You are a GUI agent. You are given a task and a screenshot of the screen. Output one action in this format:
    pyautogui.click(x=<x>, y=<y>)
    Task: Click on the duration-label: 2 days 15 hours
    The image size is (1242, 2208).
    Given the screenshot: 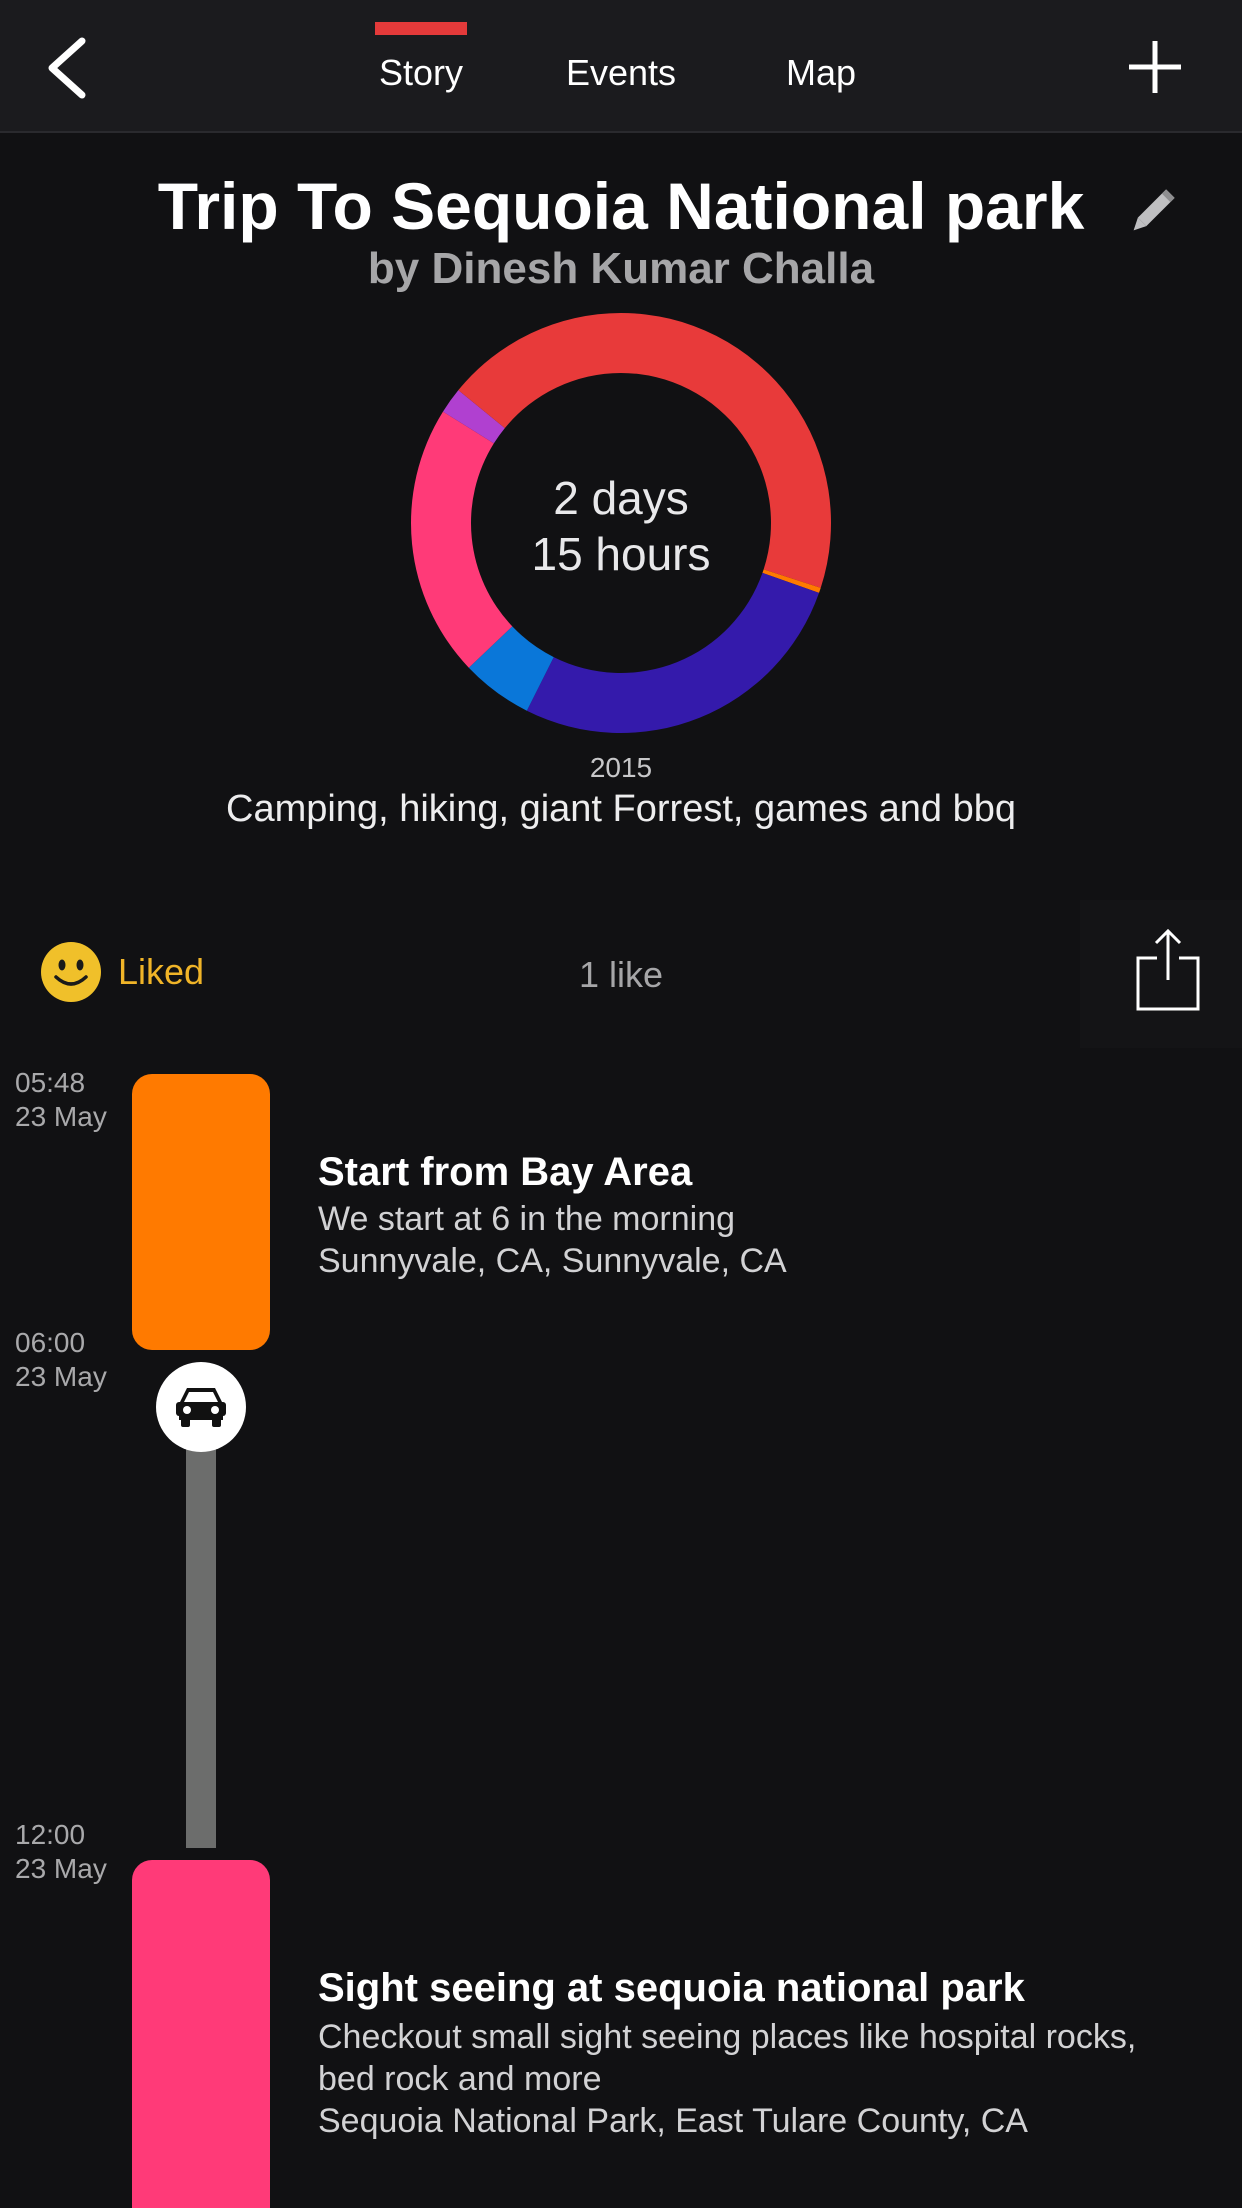 What is the action you would take?
    pyautogui.click(x=621, y=526)
    